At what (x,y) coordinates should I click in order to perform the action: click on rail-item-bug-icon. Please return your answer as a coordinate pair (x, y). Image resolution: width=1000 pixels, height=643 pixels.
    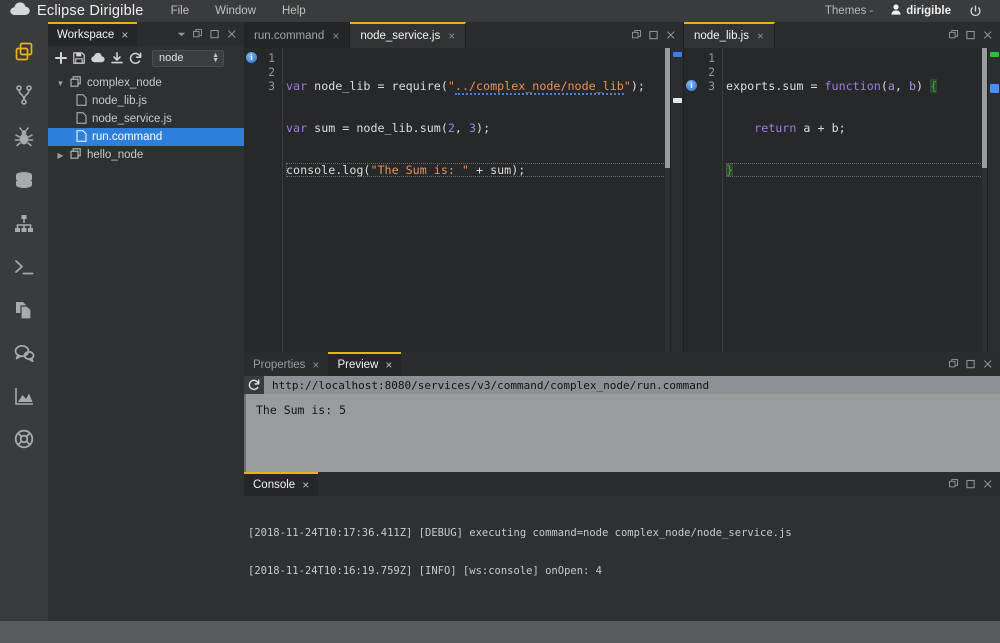
    Looking at the image, I should click on (24, 137).